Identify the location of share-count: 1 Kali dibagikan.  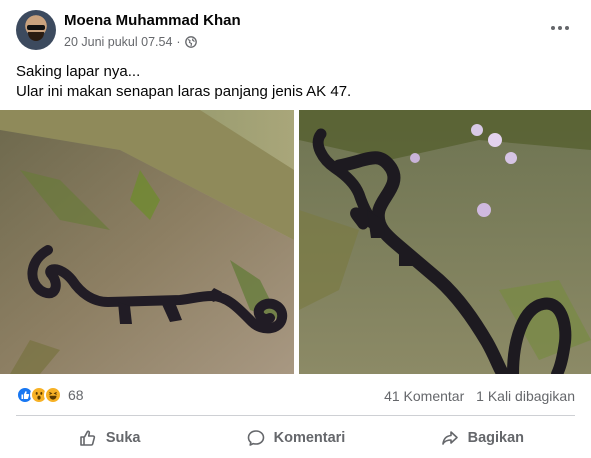
(525, 396).